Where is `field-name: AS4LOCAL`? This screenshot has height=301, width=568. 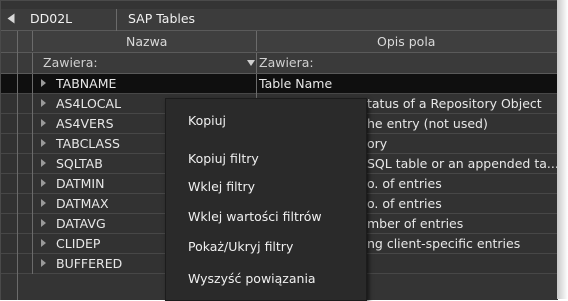 field-name: AS4LOCAL is located at coordinates (89, 103).